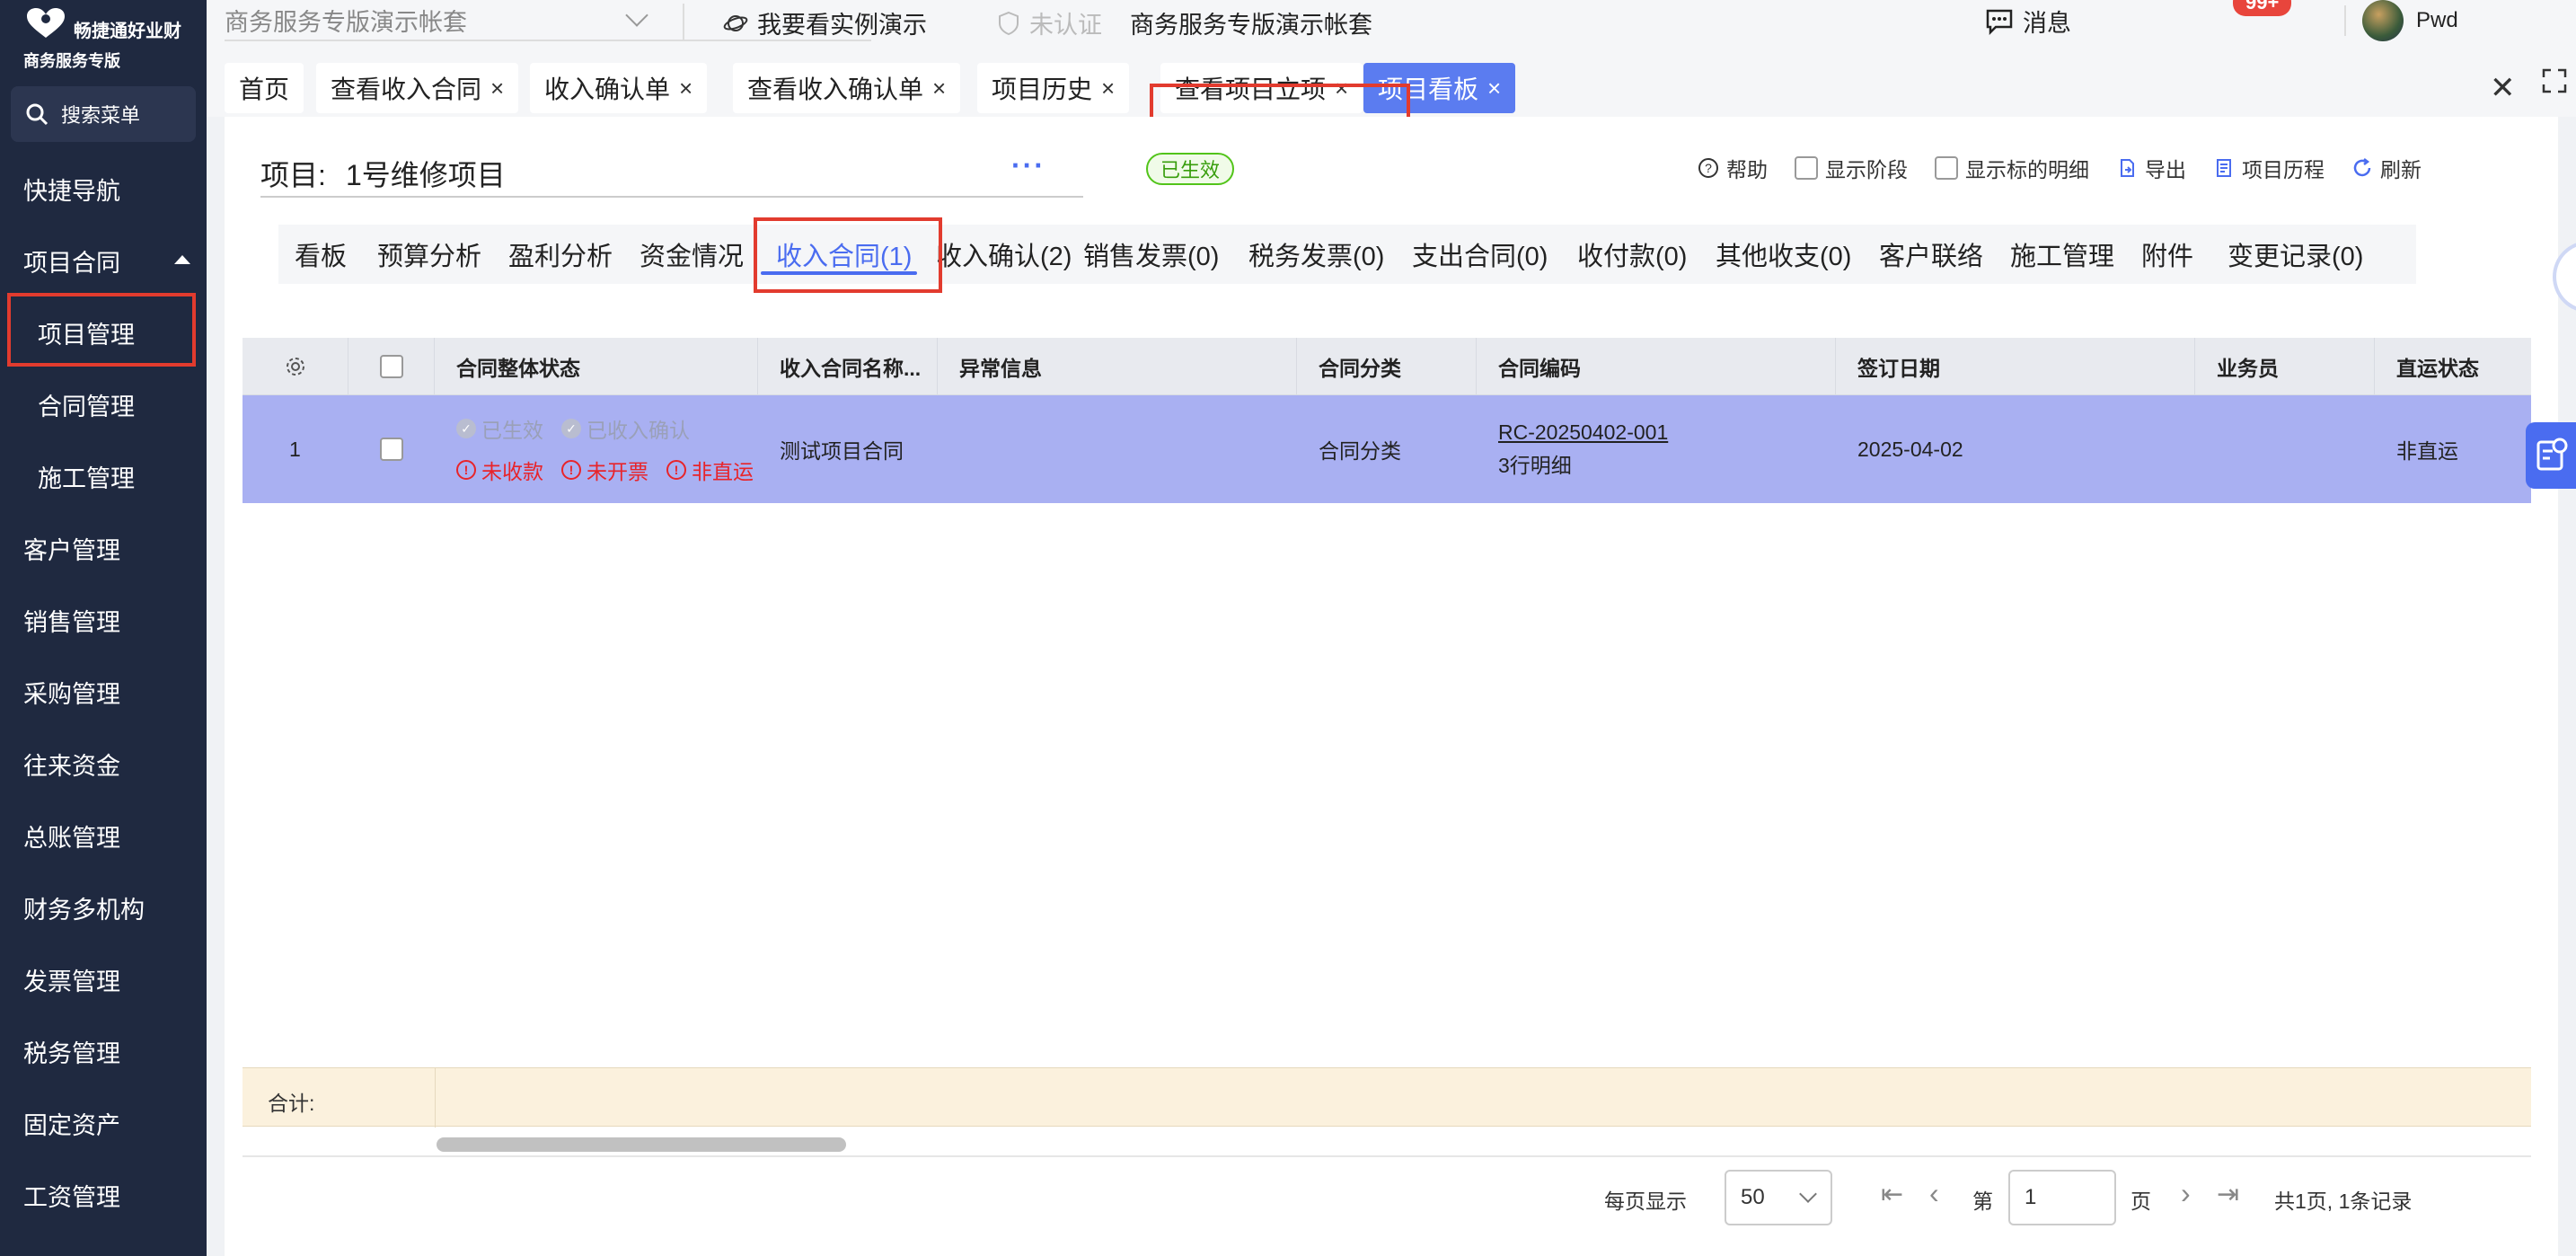 Image resolution: width=2576 pixels, height=1256 pixels. Describe the element at coordinates (103, 835) in the screenshot. I see `sidebar-item-ledger: 总账管理` at that location.